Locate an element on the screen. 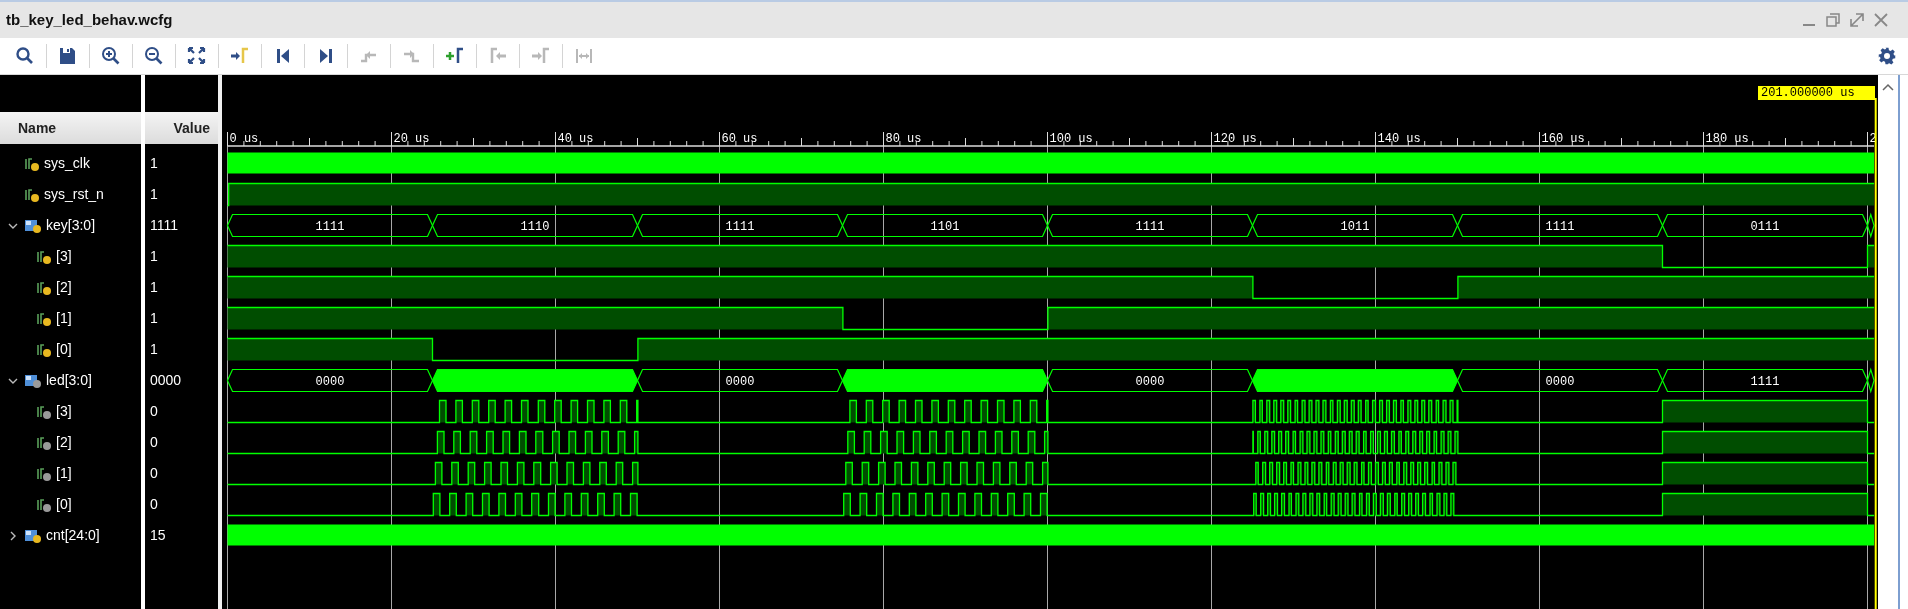 Image resolution: width=1908 pixels, height=609 pixels. time-label: 120 us is located at coordinates (1235, 139).